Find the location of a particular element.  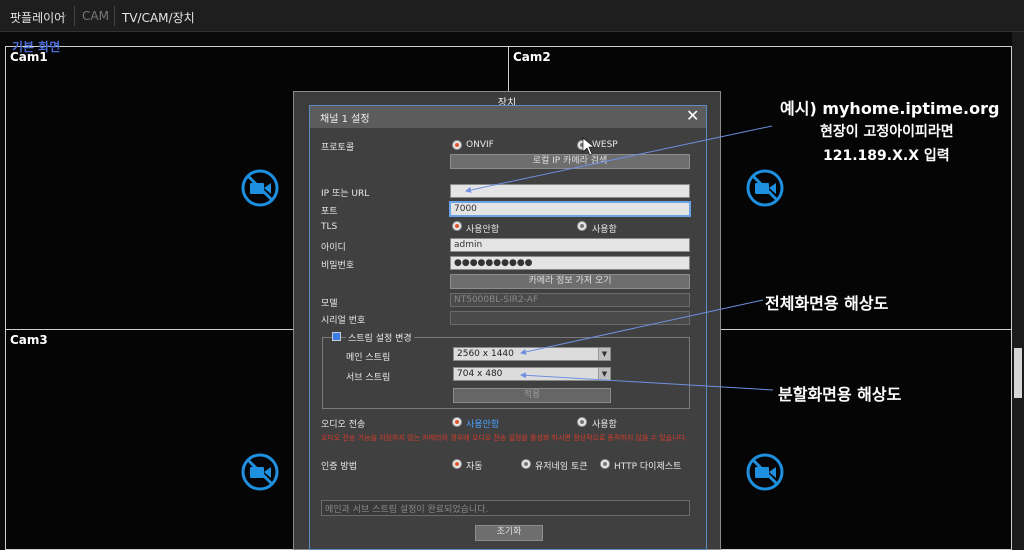

port-field: 7000 is located at coordinates (570, 209).